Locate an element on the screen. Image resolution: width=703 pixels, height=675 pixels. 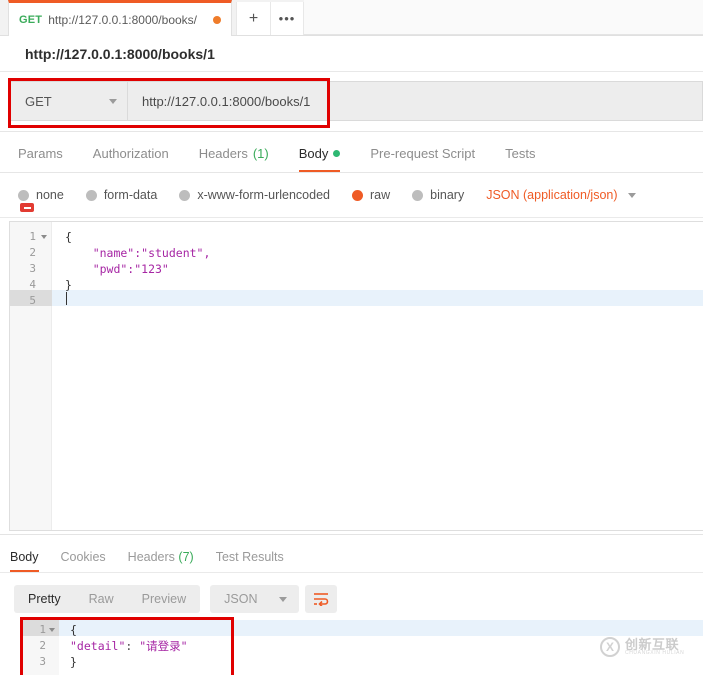
response-tab-headers: Headers (7) is located at coordinates (167, 561).